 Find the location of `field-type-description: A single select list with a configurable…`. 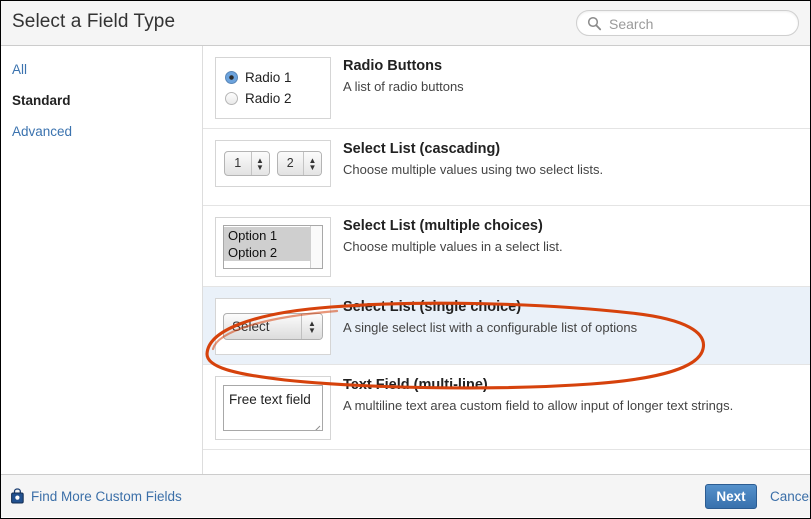

field-type-description: A single select list with a configurable… is located at coordinates (490, 327).